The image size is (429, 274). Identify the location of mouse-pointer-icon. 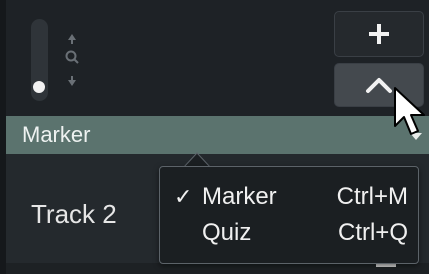
(409, 111).